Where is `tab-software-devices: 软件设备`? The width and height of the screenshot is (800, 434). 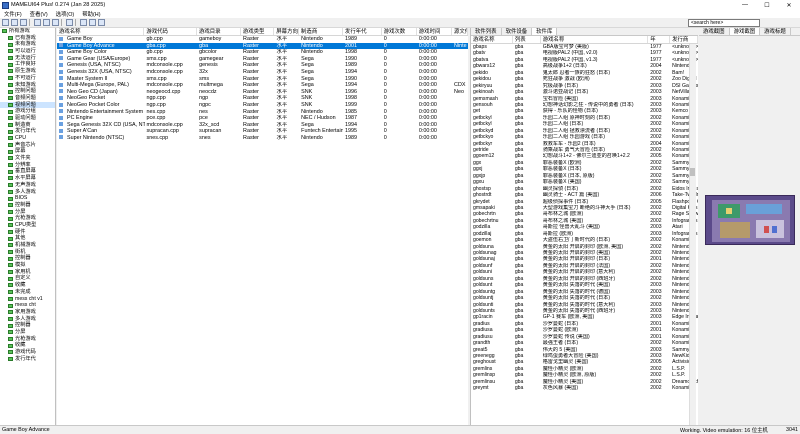
tab-software-devices: 软件设备 is located at coordinates (517, 31).